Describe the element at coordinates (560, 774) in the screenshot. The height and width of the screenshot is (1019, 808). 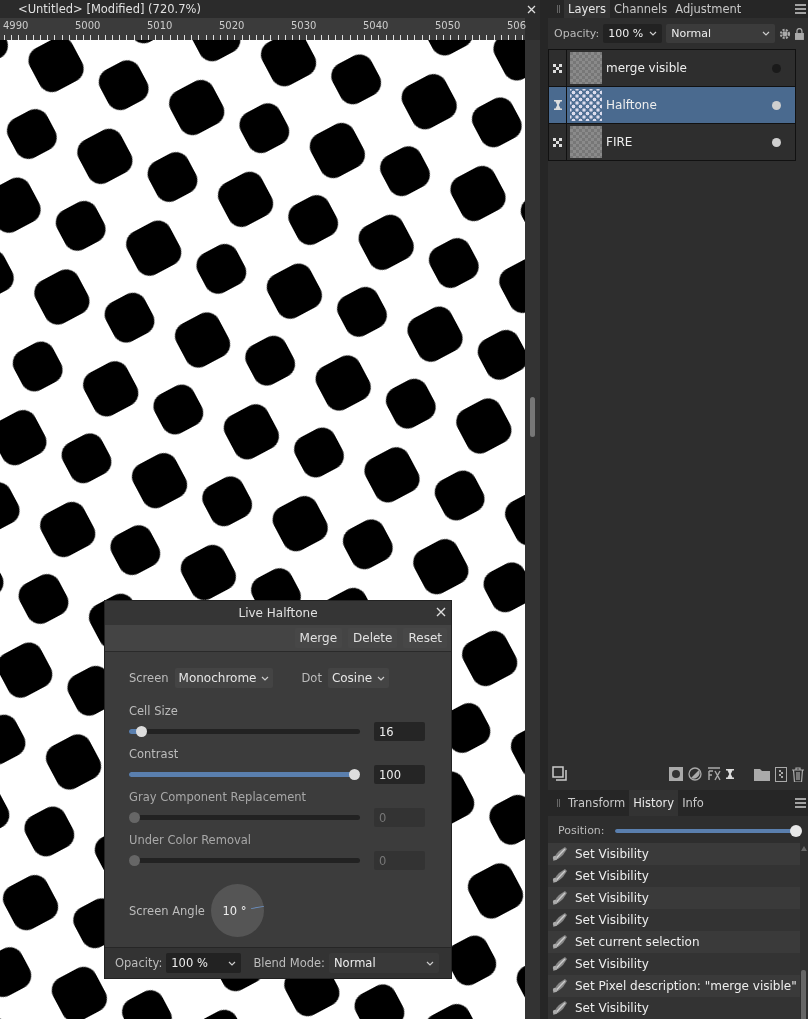
I see `layers-icon` at that location.